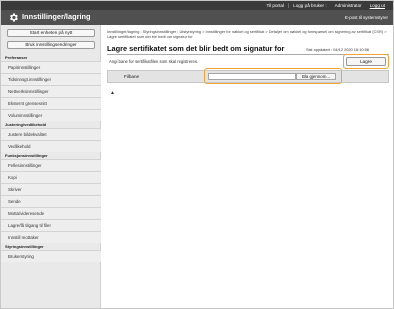  What do you see at coordinates (51, 177) in the screenshot?
I see `nav-item-copy: Kopi` at bounding box center [51, 177].